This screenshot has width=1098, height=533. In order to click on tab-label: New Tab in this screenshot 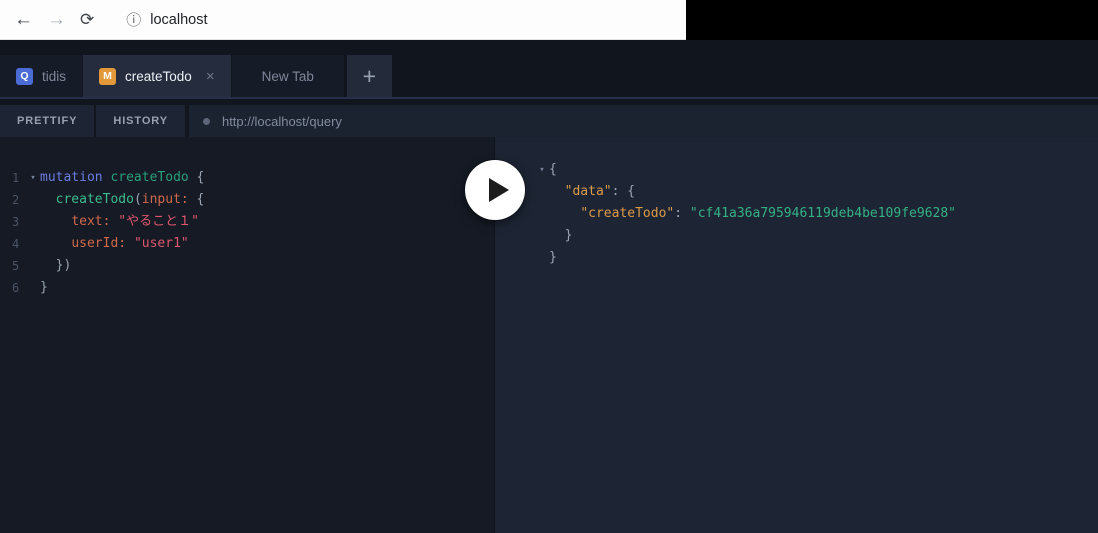, I will do `click(287, 76)`.